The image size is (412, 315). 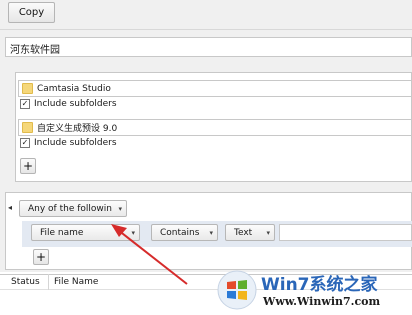 I want to click on watermark: Win7系统之家 Www.Winwin7.com, so click(x=313, y=290).